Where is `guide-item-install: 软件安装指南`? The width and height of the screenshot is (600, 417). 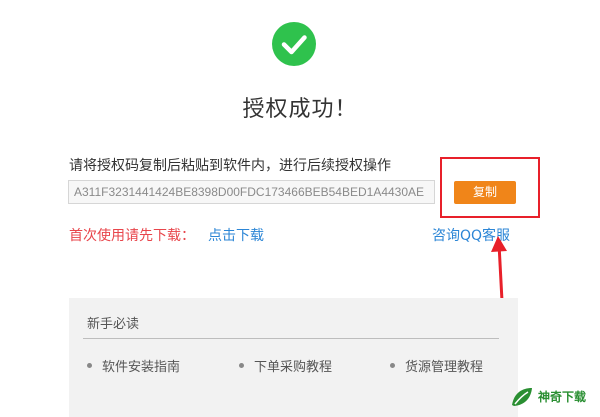 guide-item-install: 软件安装指南 is located at coordinates (133, 365).